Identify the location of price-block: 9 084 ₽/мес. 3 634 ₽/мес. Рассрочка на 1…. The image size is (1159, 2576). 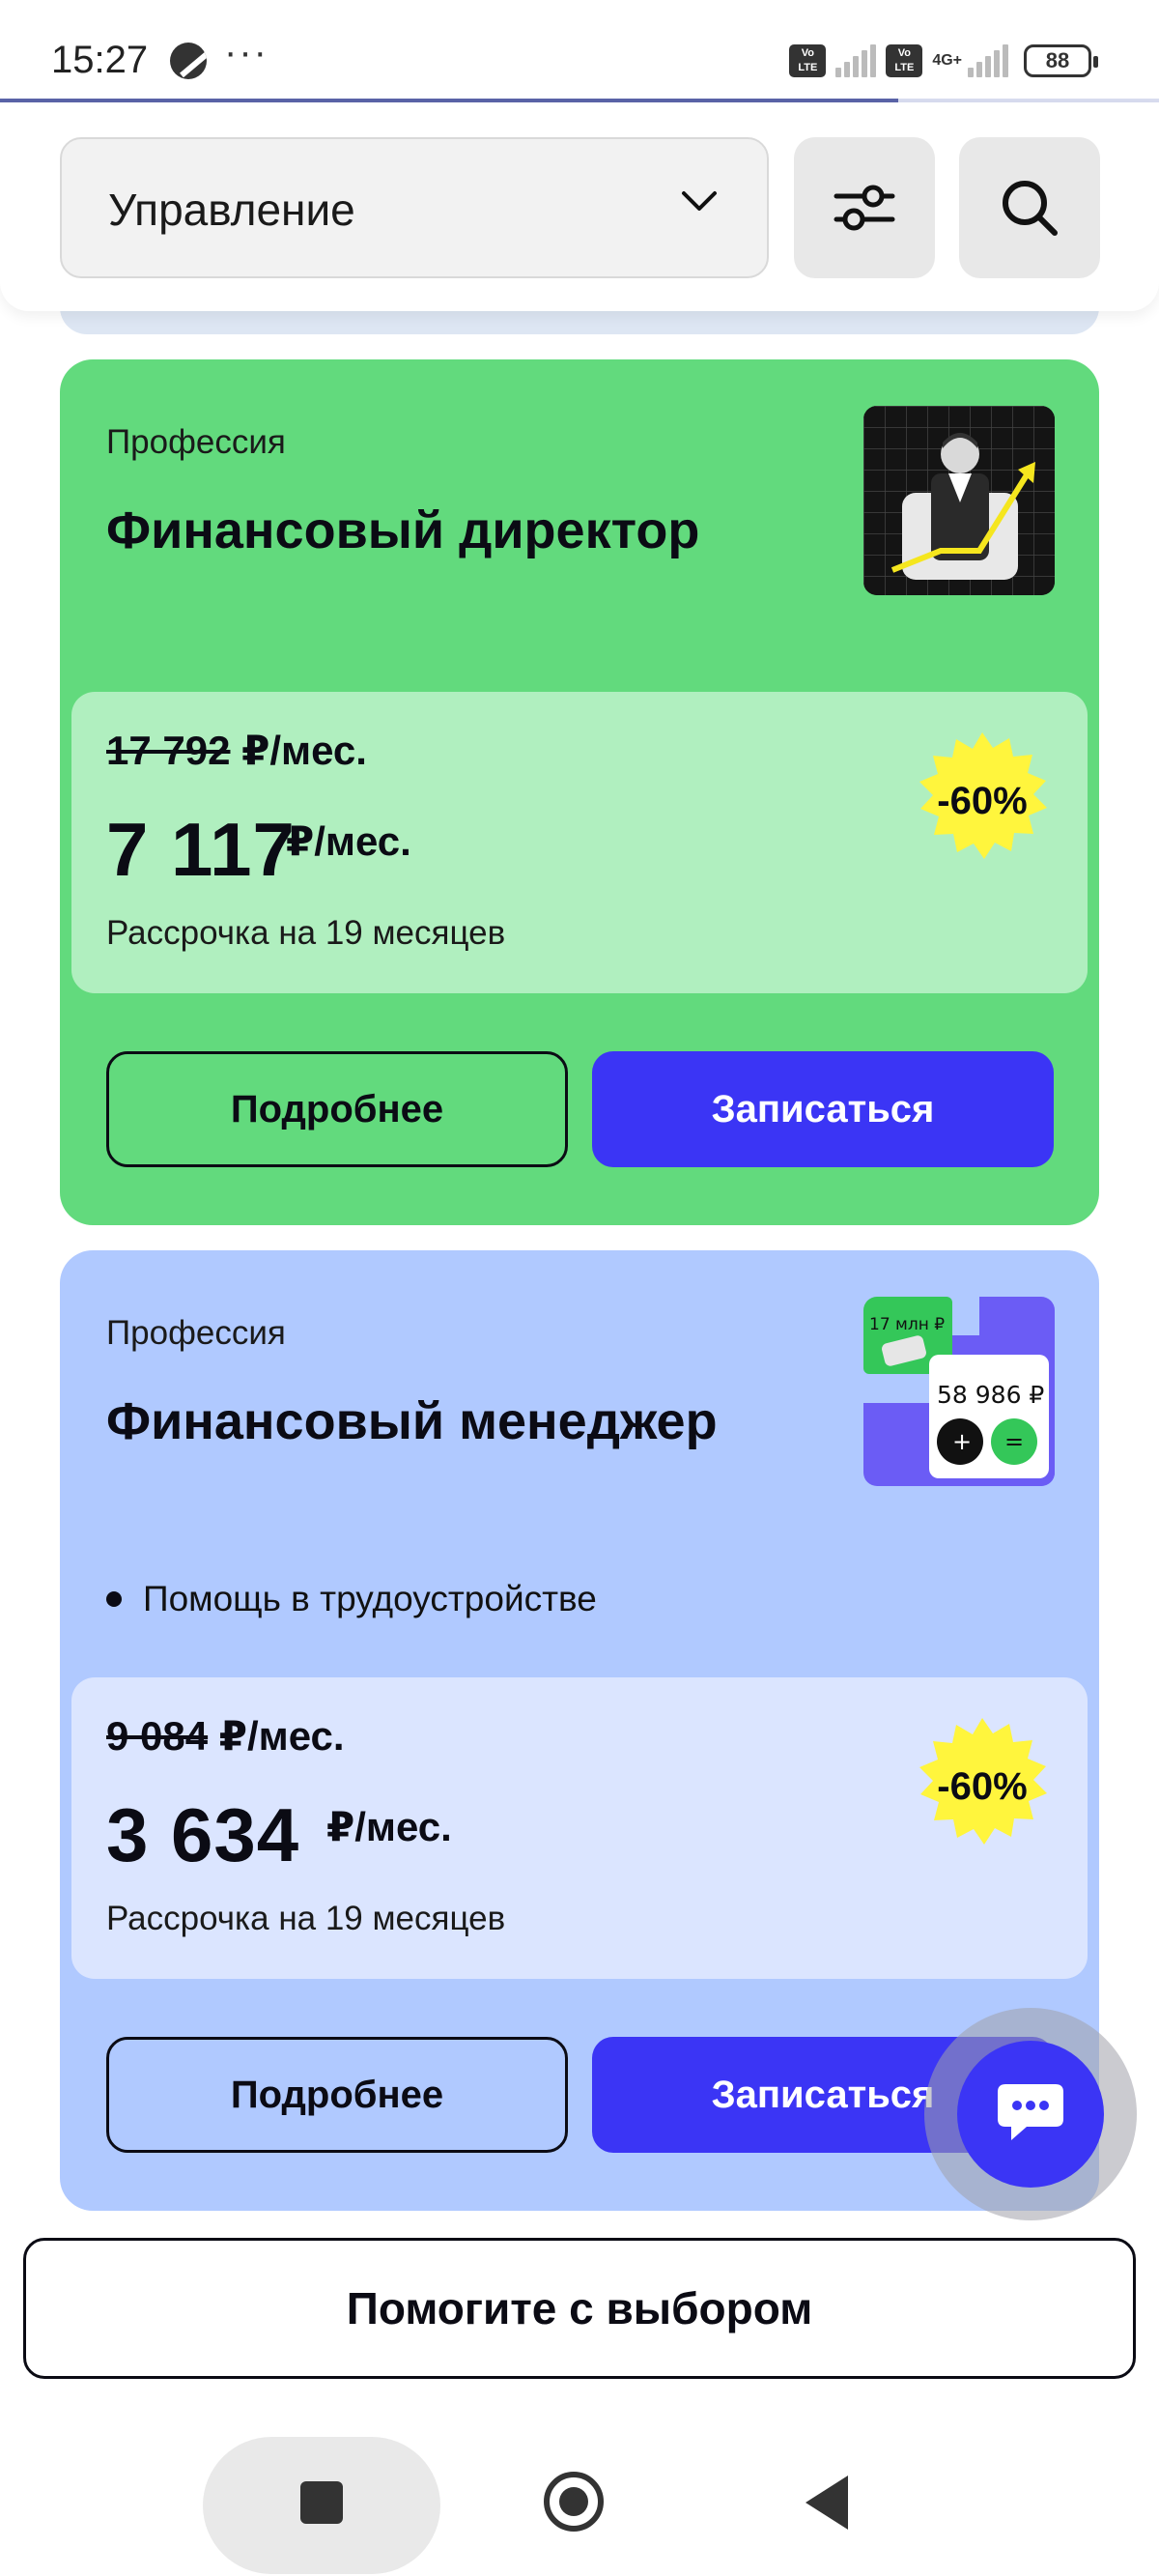
(579, 1828).